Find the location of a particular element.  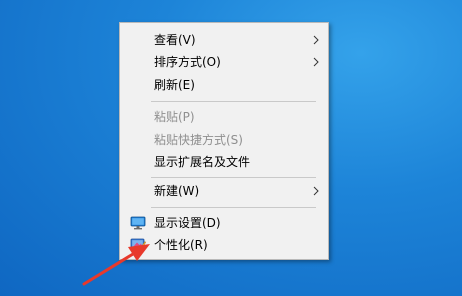

menu-item-view: 查看(V) is located at coordinates (224, 40).